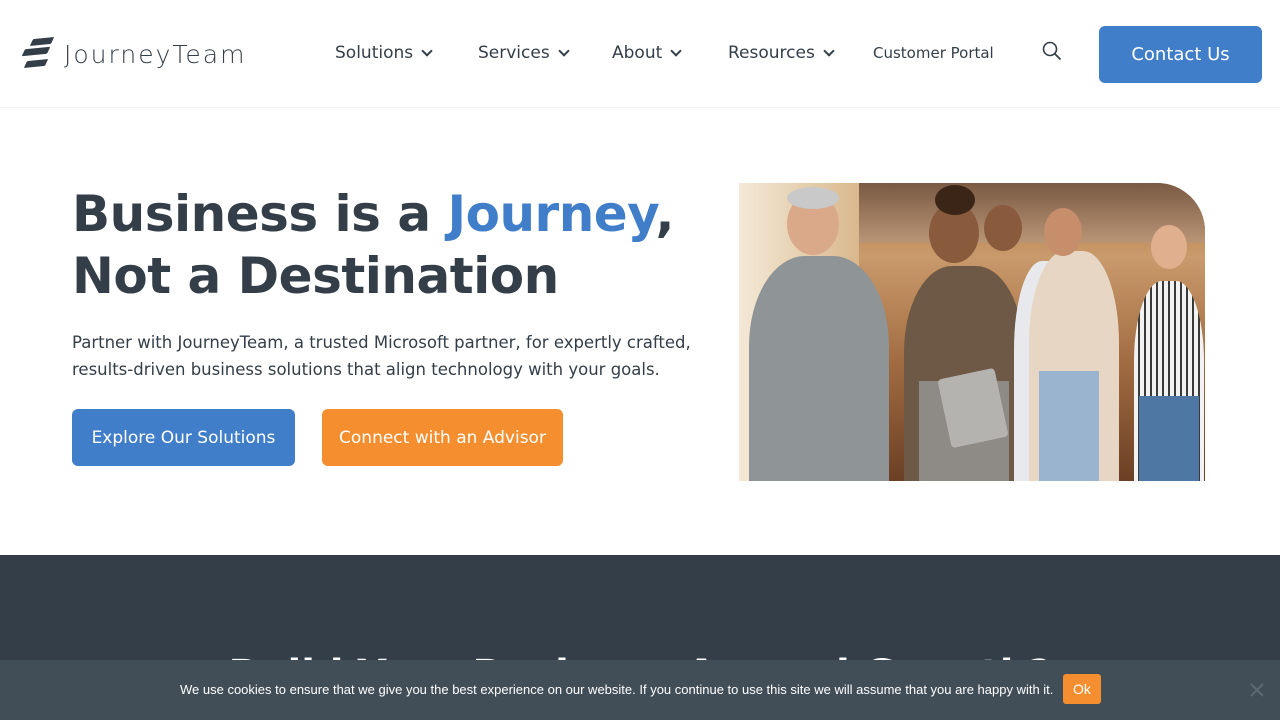 The image size is (1280, 720). What do you see at coordinates (155, 54) in the screenshot?
I see `logo-text: JourneyTeam` at bounding box center [155, 54].